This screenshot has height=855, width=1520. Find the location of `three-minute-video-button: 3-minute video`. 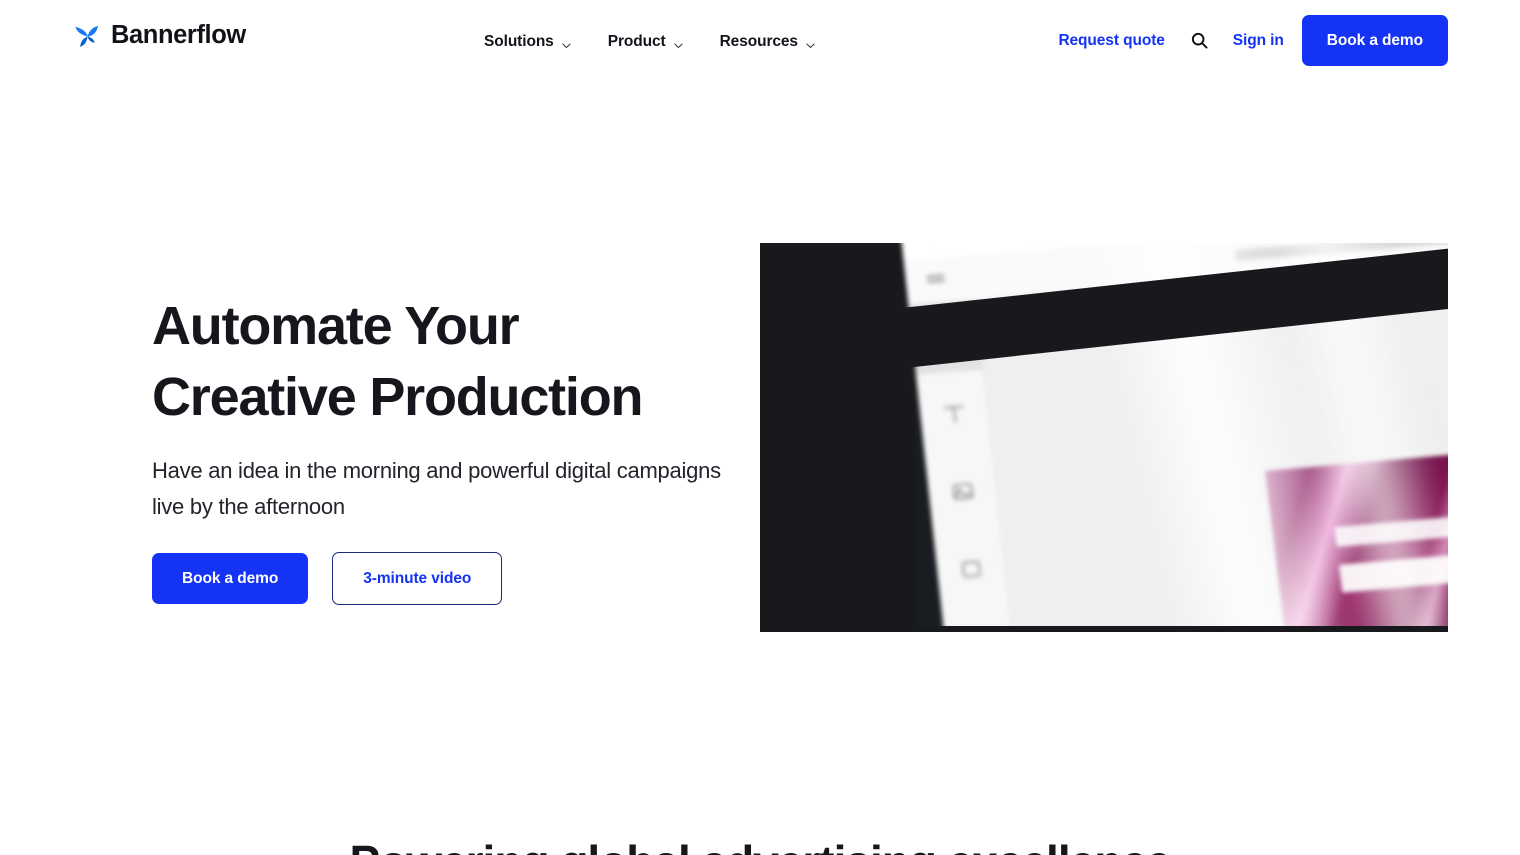

three-minute-video-button: 3-minute video is located at coordinates (417, 578).